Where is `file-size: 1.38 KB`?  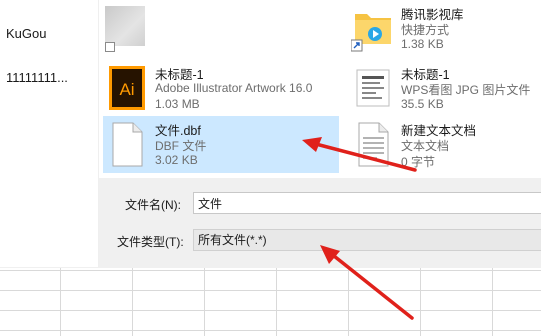 file-size: 1.38 KB is located at coordinates (422, 44).